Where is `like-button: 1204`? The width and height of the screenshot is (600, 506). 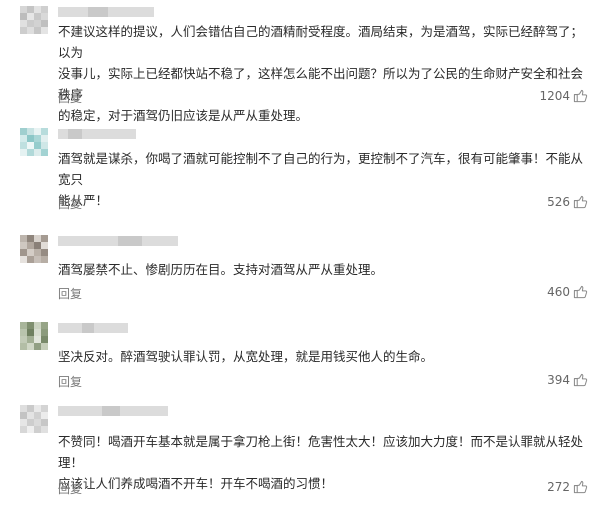
like-button: 1204 is located at coordinates (563, 95).